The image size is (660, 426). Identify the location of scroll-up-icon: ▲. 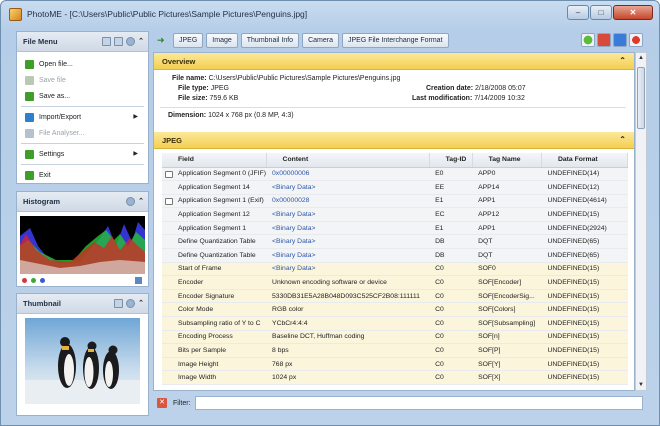
(641, 58).